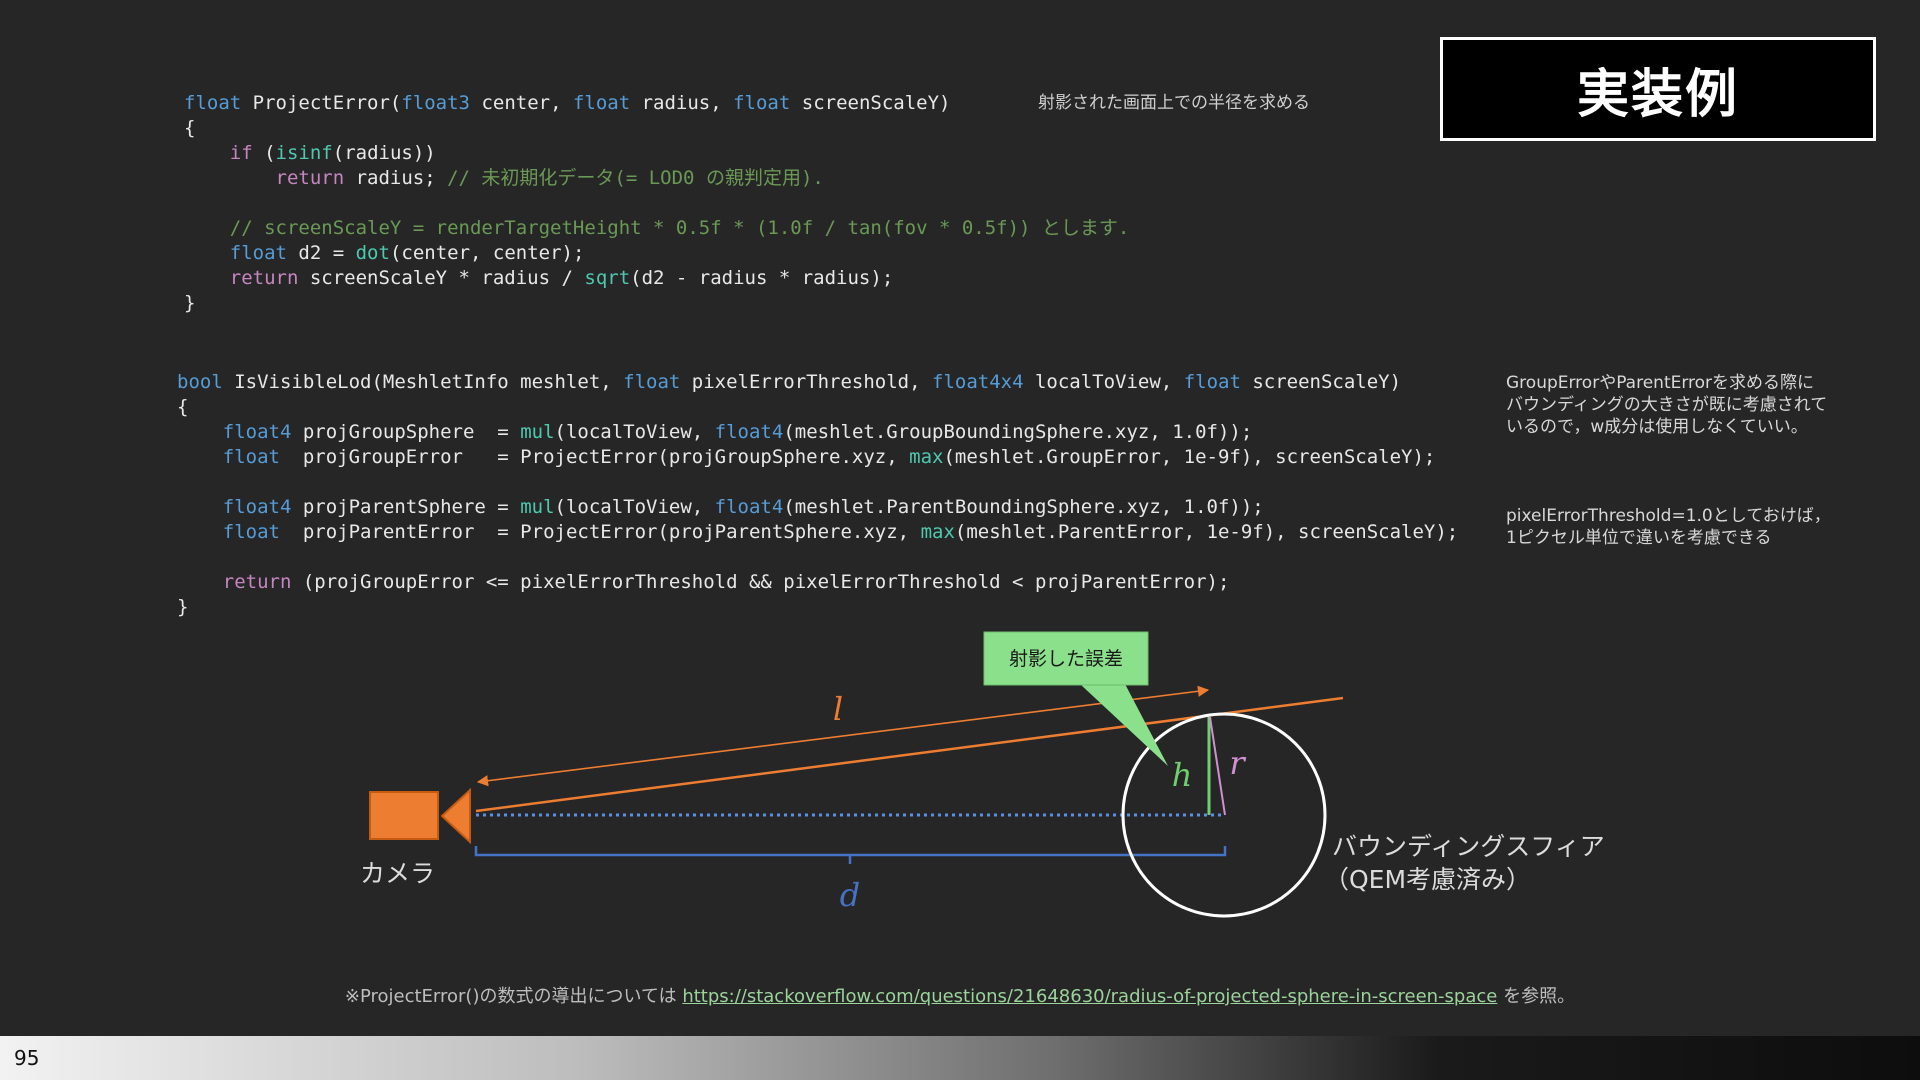 The height and width of the screenshot is (1080, 1920). Describe the element at coordinates (682, 103) in the screenshot. I see `code-token: radius,` at that location.